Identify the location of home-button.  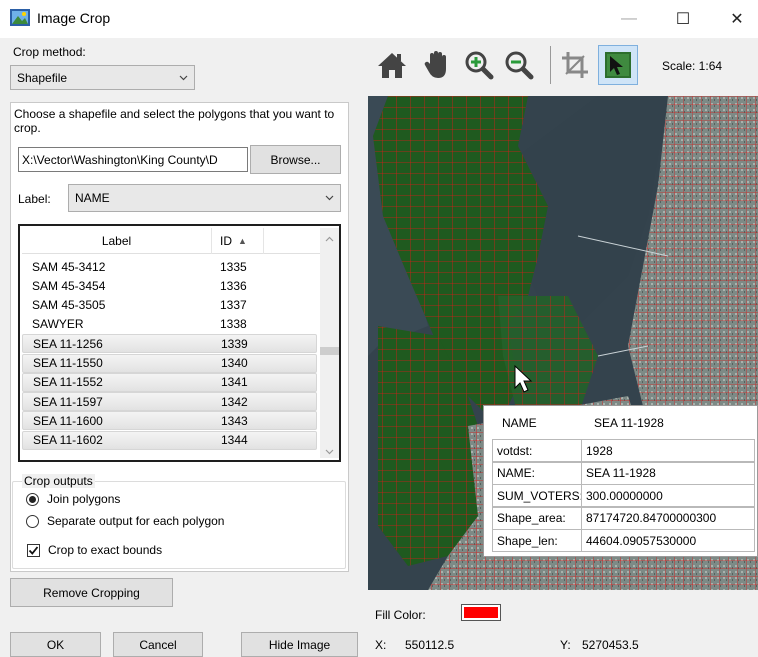
(392, 65).